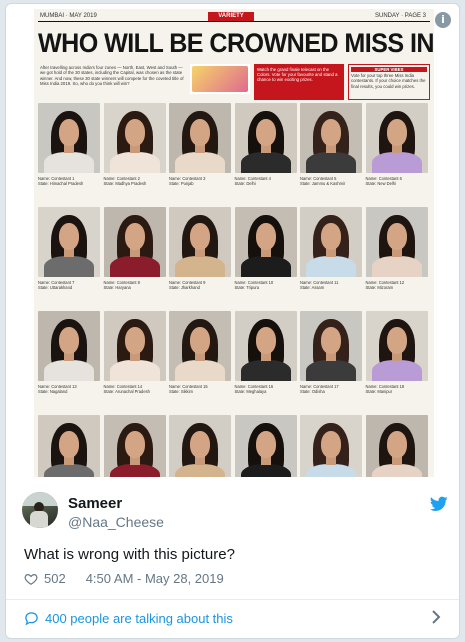 The width and height of the screenshot is (465, 642). I want to click on contestant-card: Name: Contestant 2 State: Madhya Pradesh, so click(134, 144).